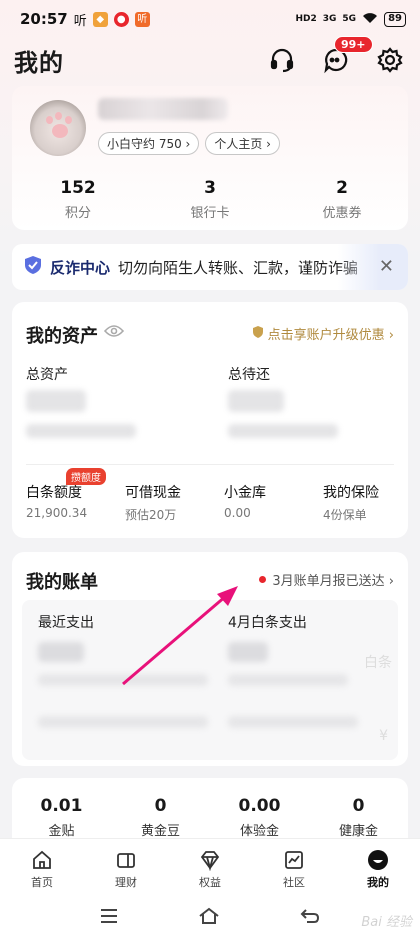 This screenshot has width=420, height=940. What do you see at coordinates (342, 188) in the screenshot?
I see `stat-value: 2` at bounding box center [342, 188].